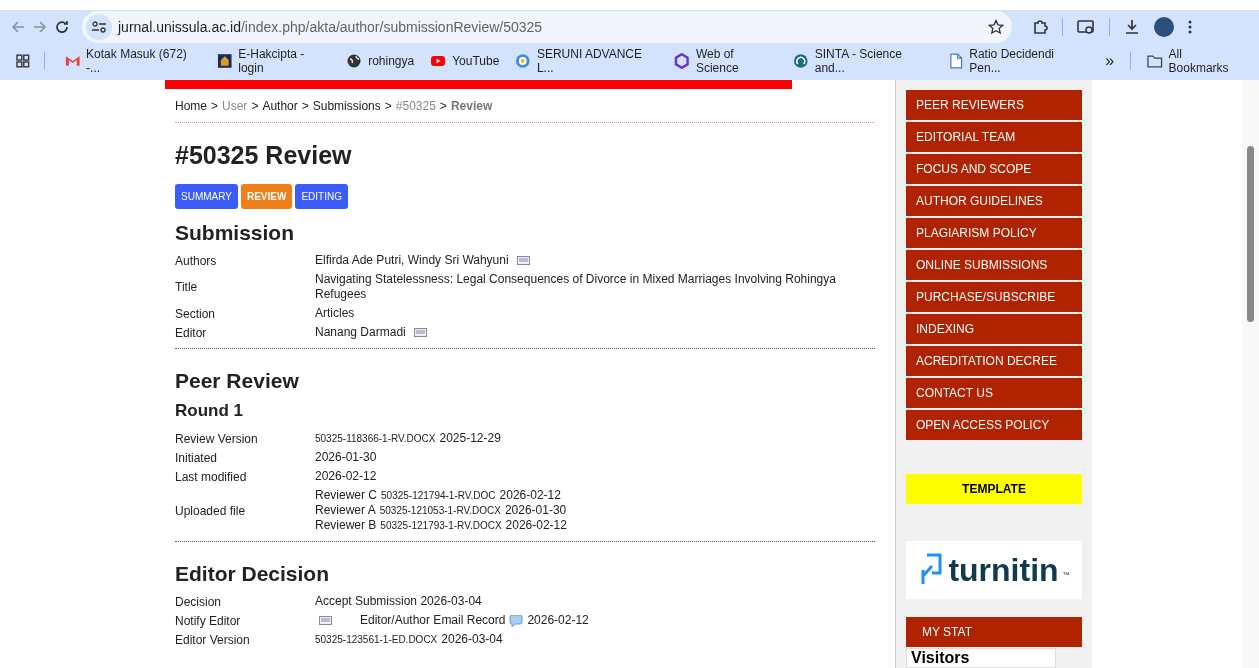  Describe the element at coordinates (208, 620) in the screenshot. I see `field-label: Notify Editor` at that location.